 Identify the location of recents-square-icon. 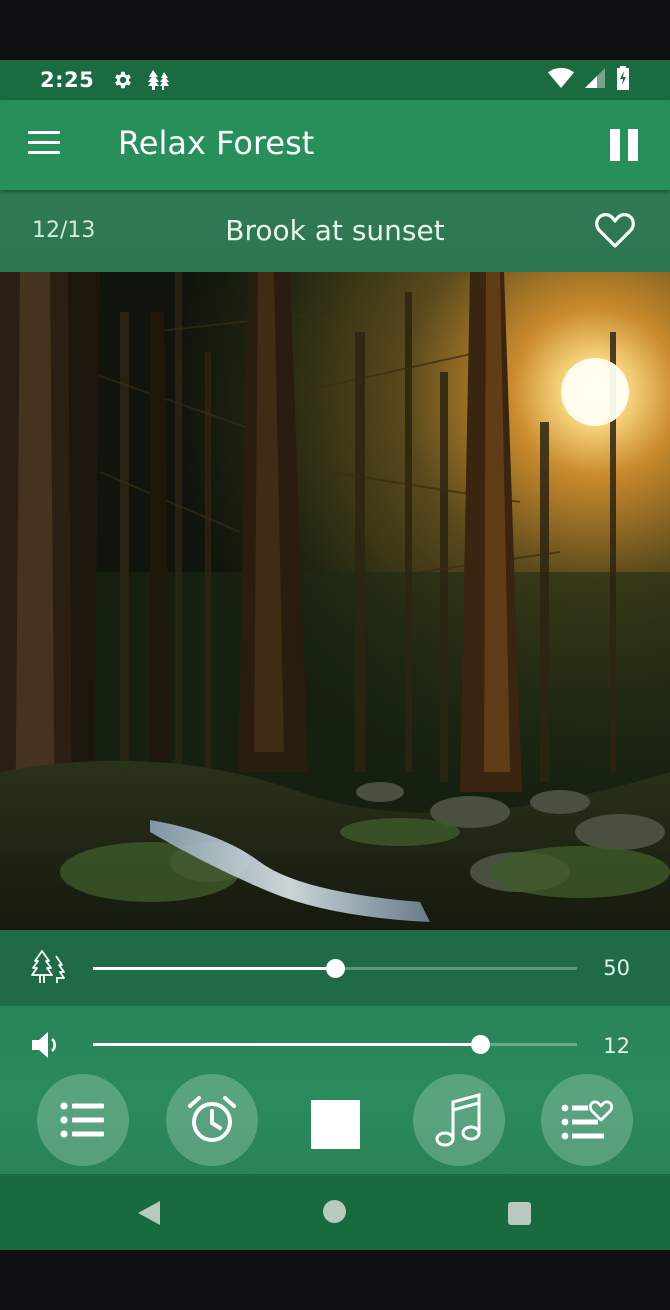
(519, 1213).